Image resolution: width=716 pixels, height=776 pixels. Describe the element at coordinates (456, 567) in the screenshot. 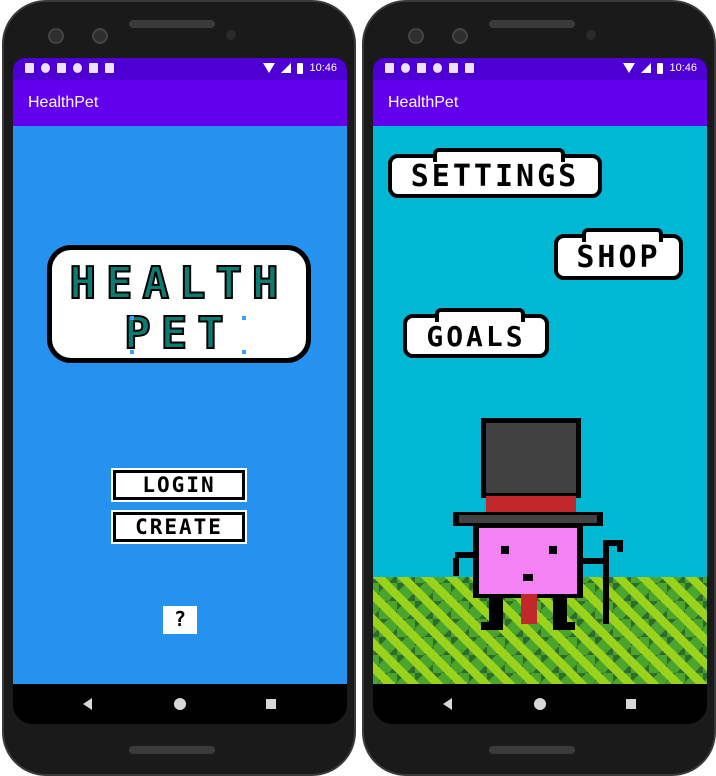

I see `left-hand` at that location.